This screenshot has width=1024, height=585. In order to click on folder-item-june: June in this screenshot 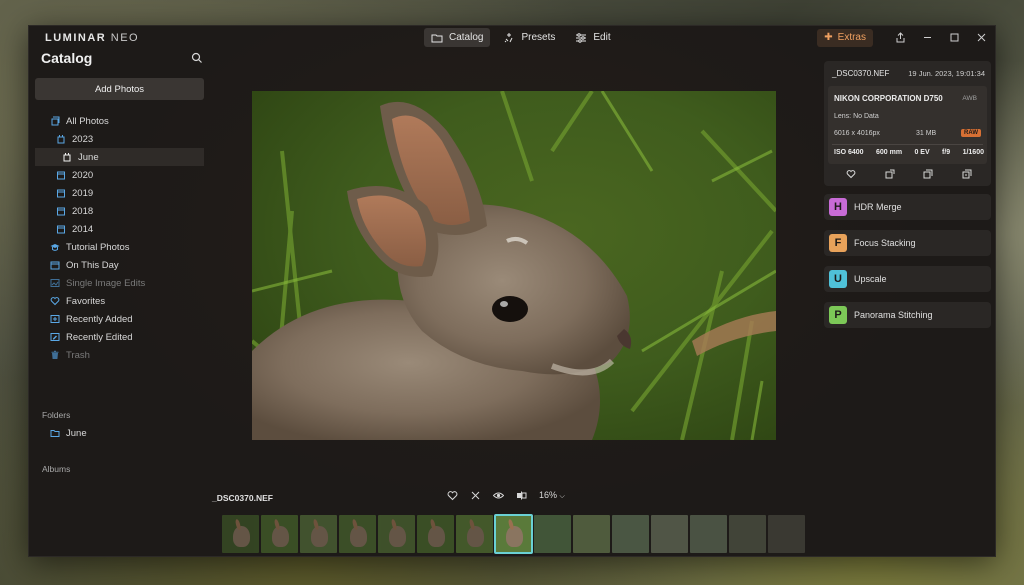, I will do `click(119, 433)`.